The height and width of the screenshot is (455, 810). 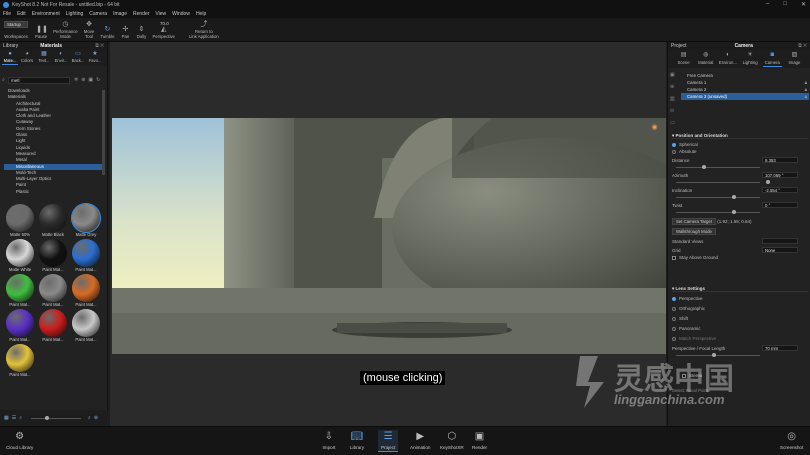 I want to click on menu-environment: Environment, so click(x=46, y=14).